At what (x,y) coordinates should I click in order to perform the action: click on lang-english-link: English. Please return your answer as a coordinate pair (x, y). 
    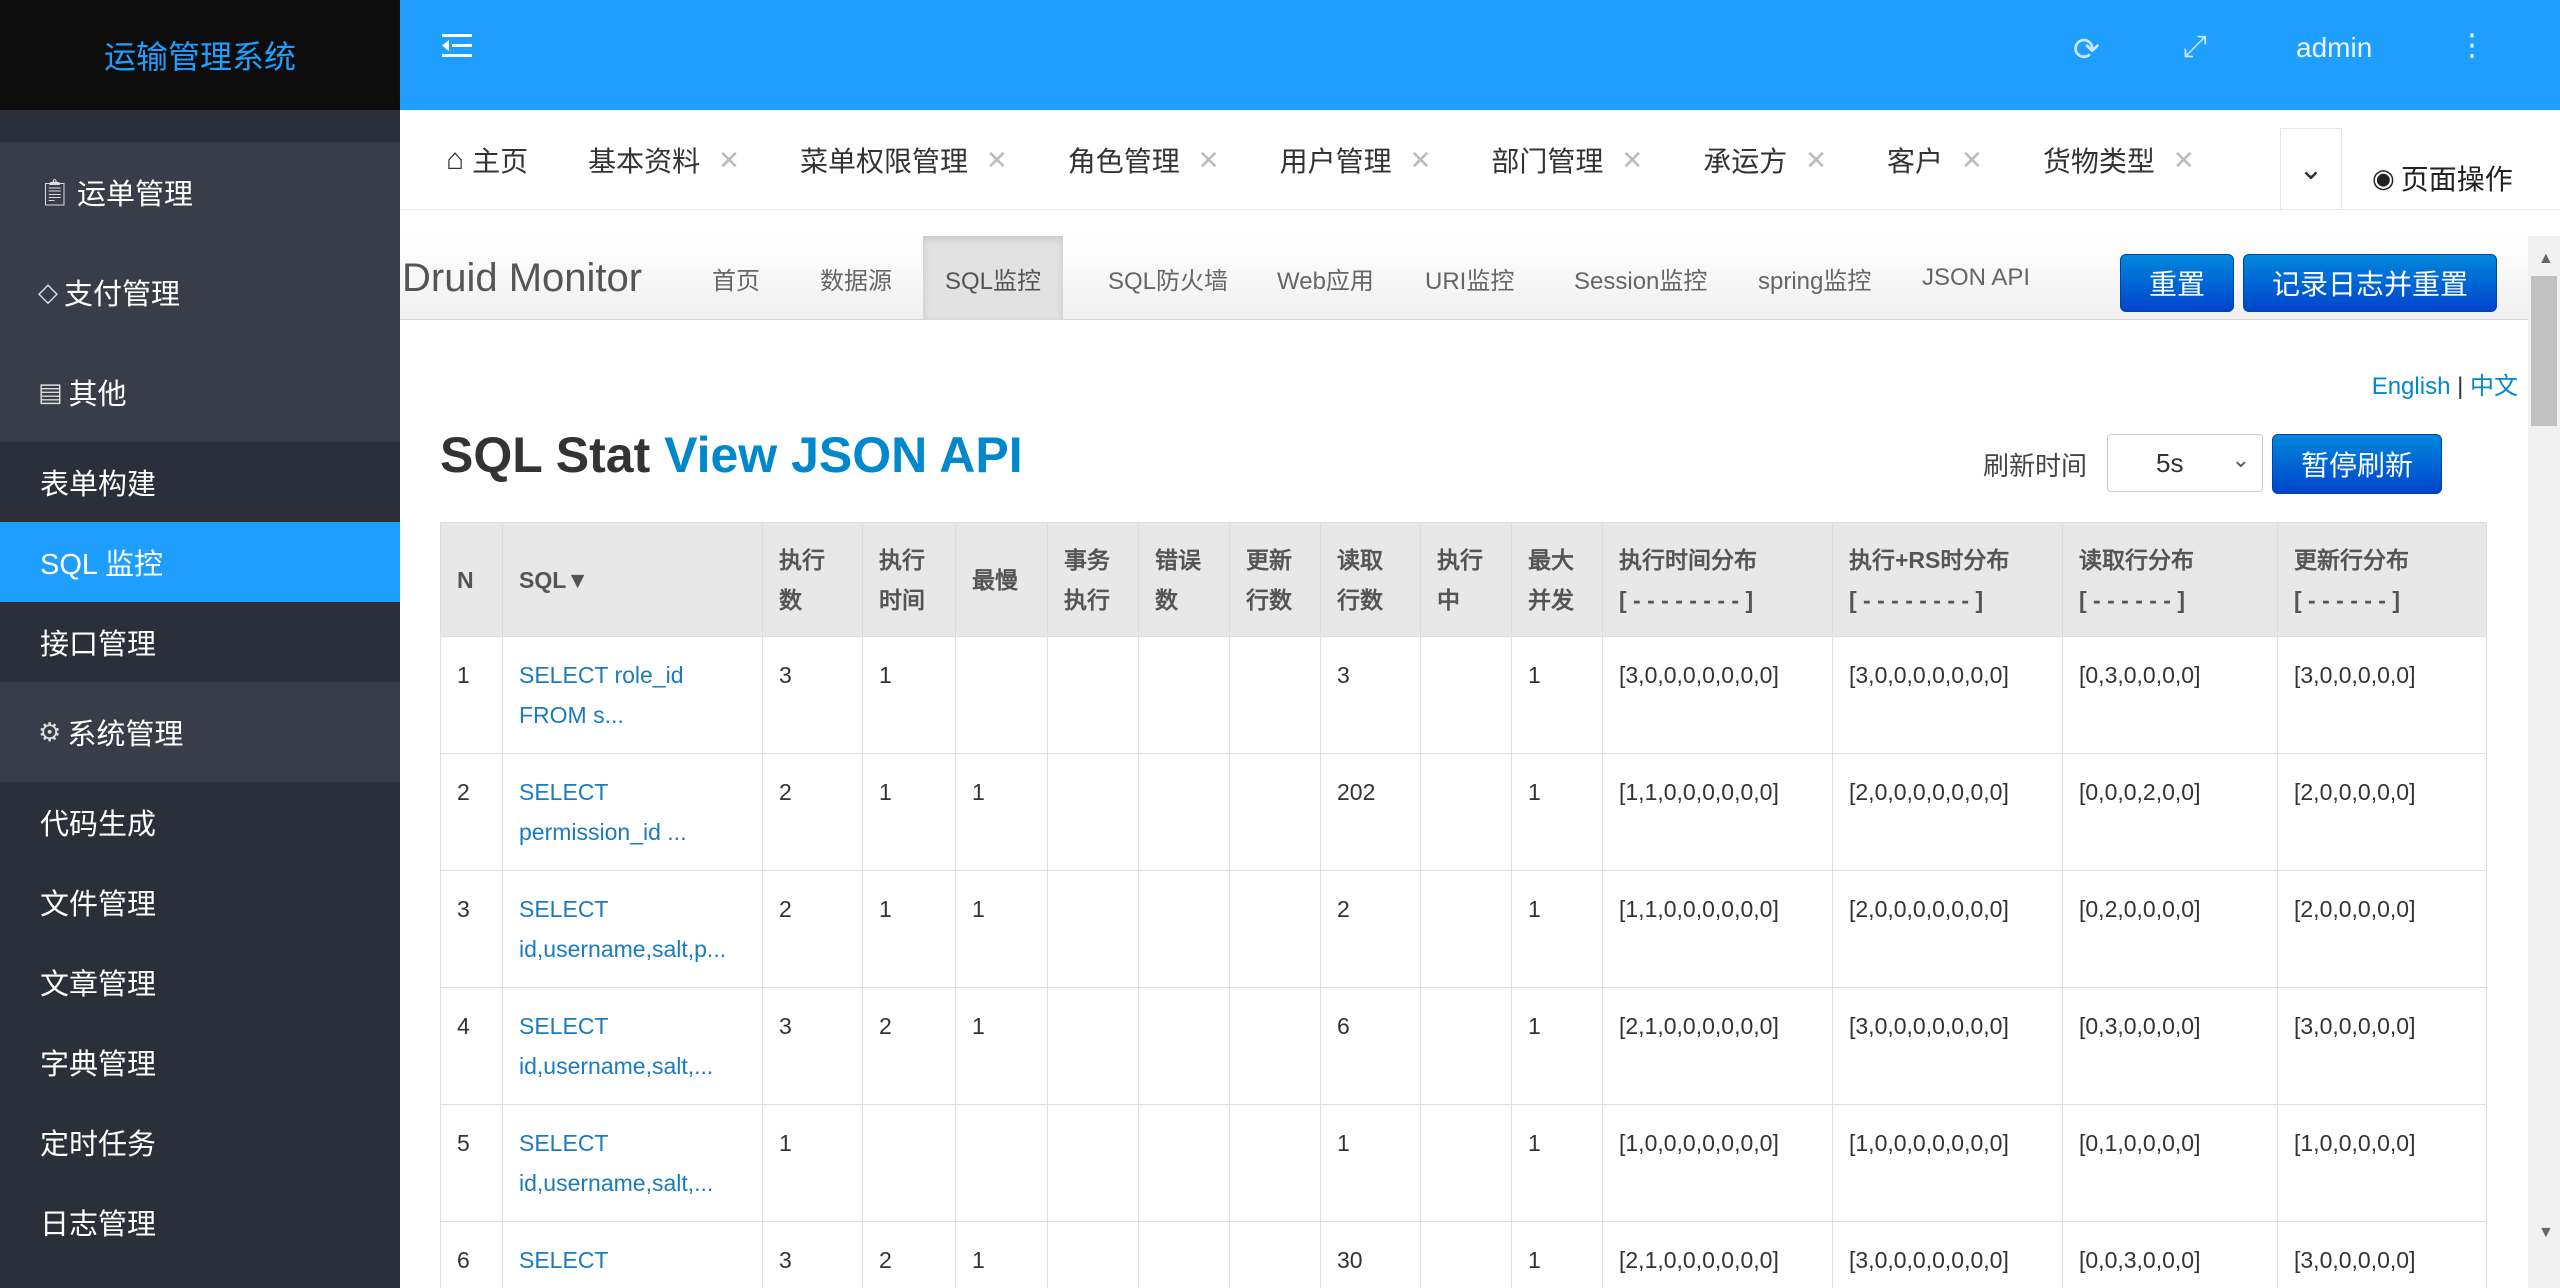
    Looking at the image, I should click on (2411, 386).